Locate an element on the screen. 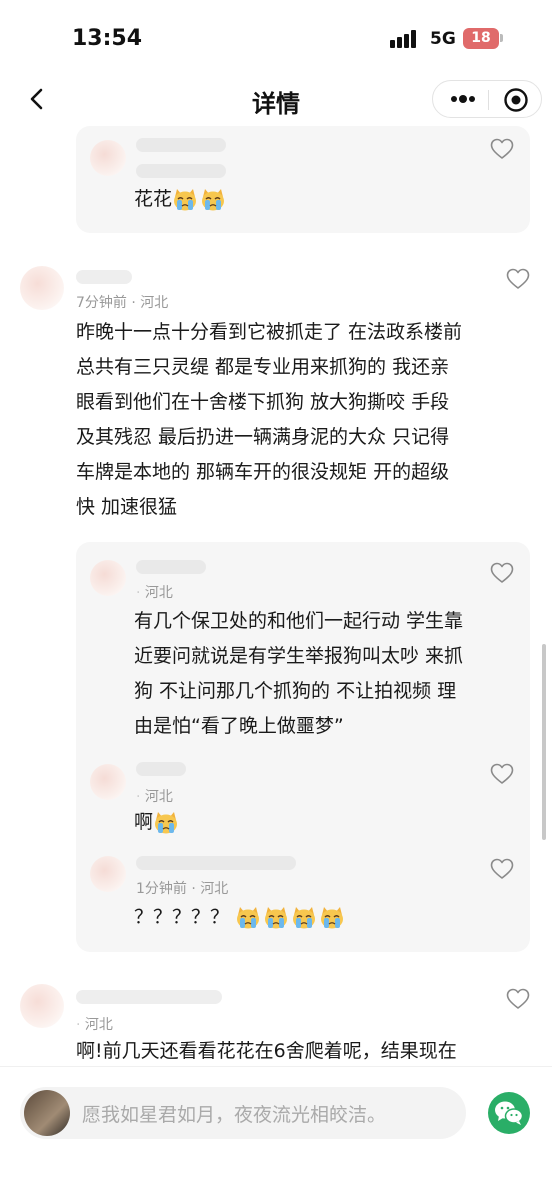 This screenshot has width=552, height=1200. signal-strength-icon is located at coordinates (405, 39).